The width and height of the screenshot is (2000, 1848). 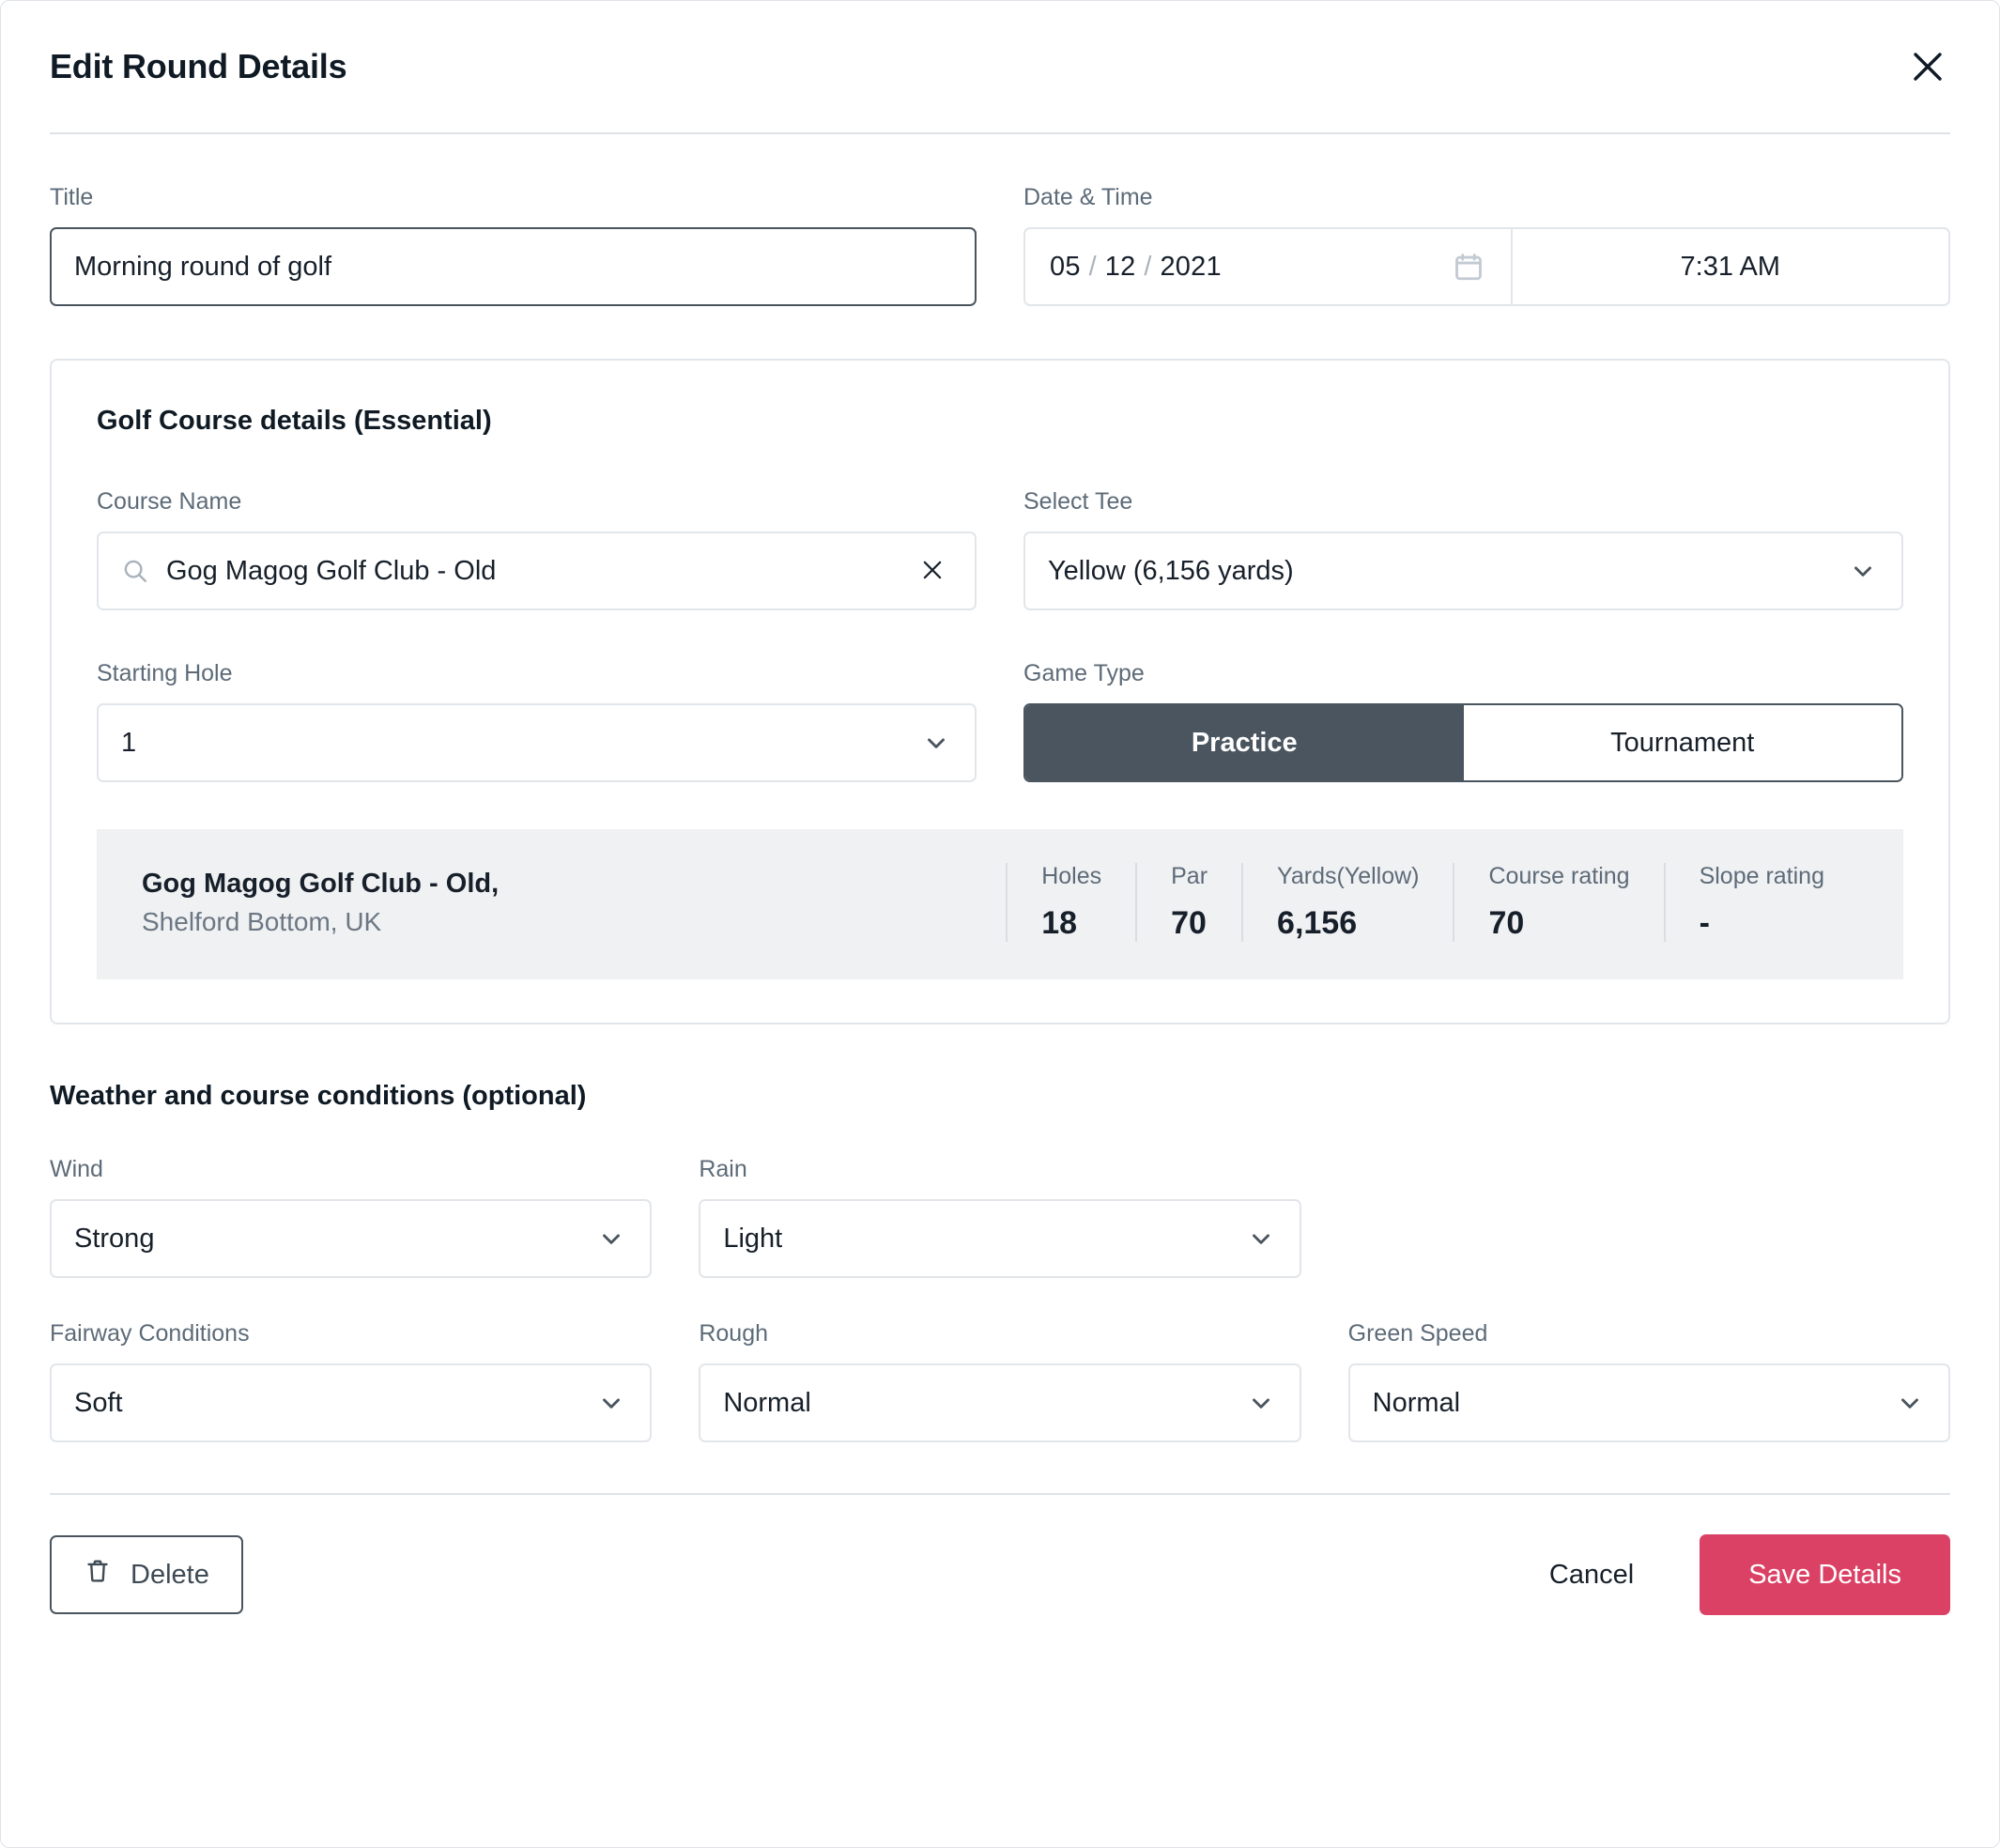 I want to click on time-input: 7:31 AM, so click(x=1729, y=266).